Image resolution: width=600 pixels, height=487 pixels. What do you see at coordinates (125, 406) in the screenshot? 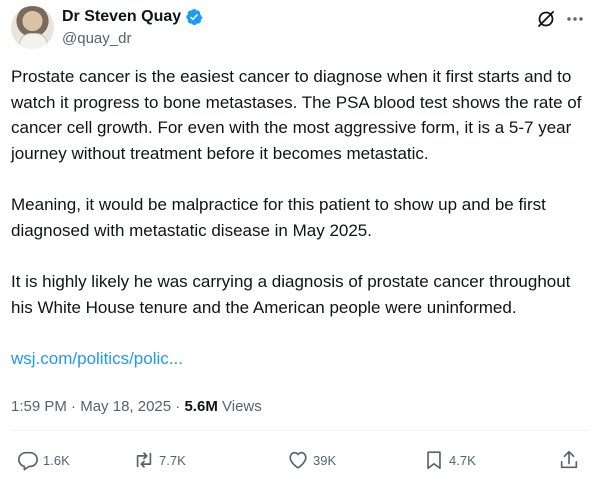
I see `tweet-date: May 18, 2025` at bounding box center [125, 406].